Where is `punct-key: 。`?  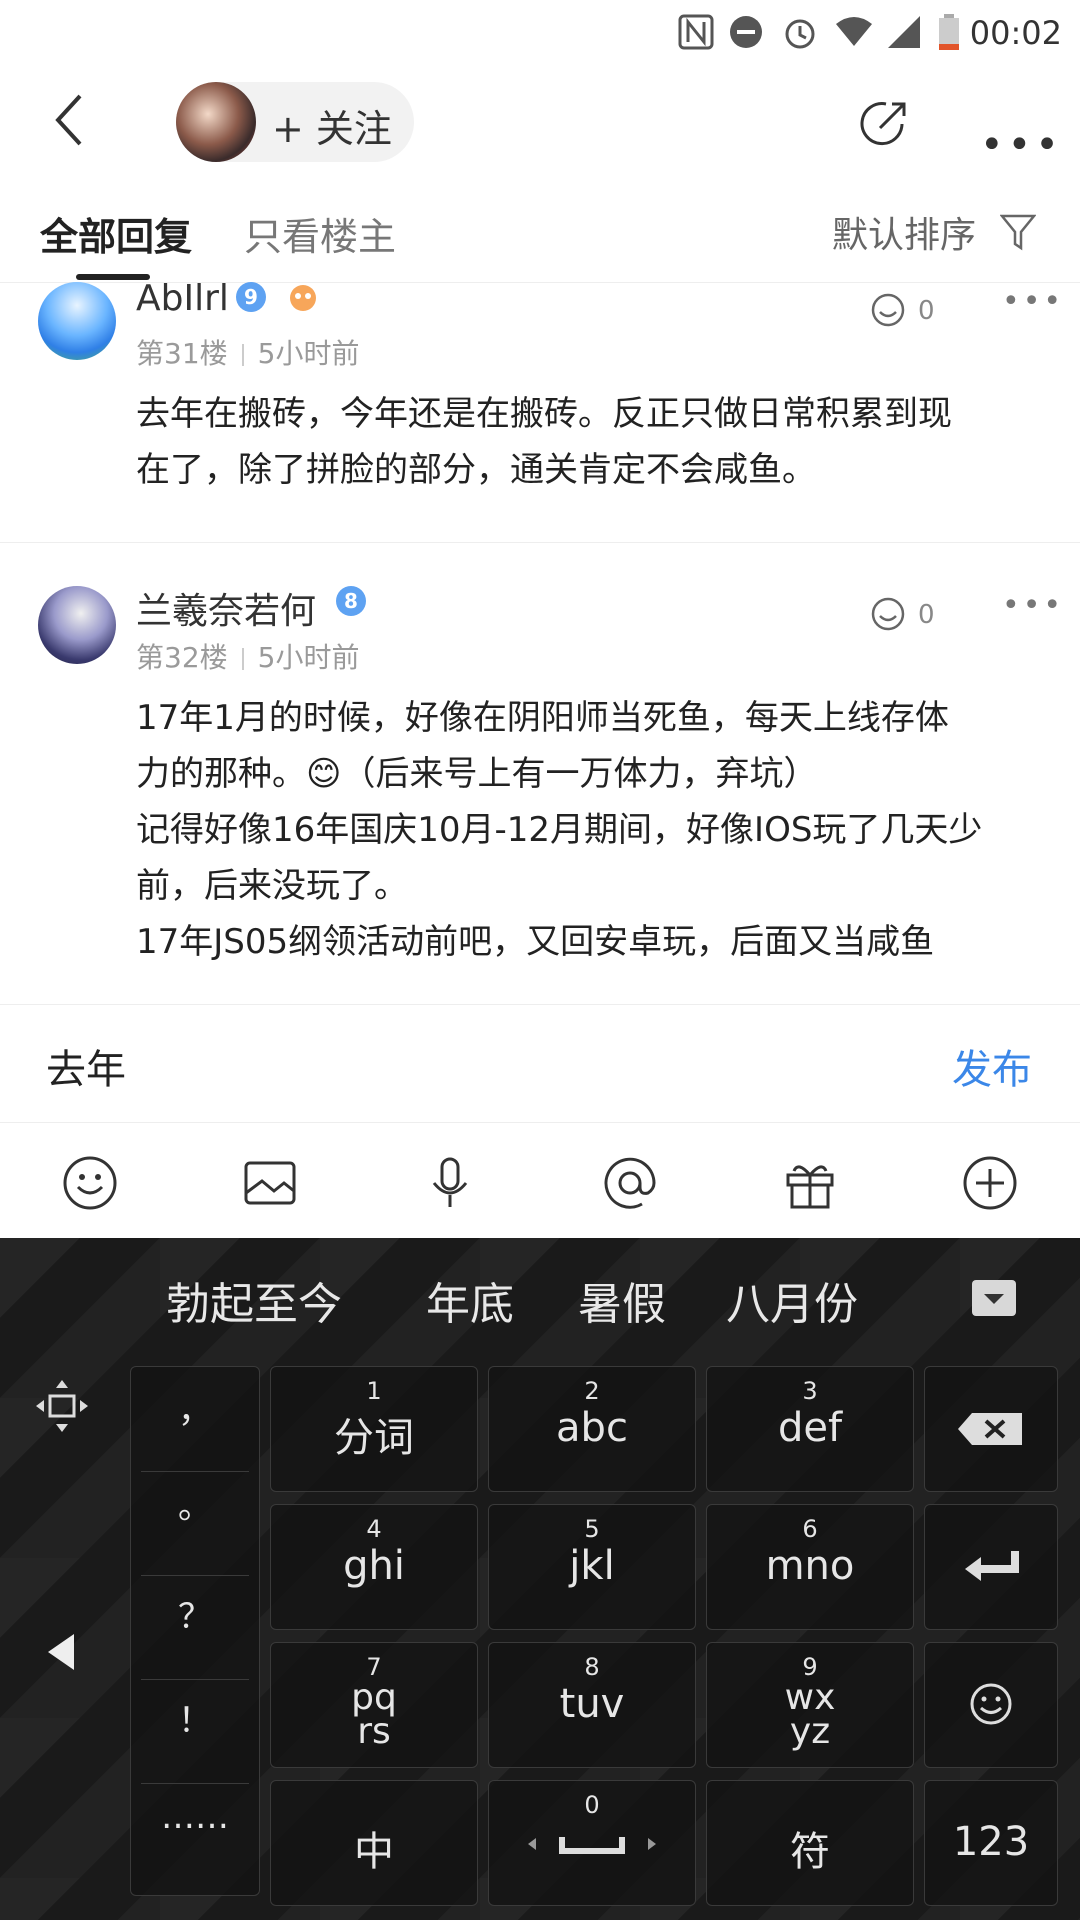
punct-key: 。 is located at coordinates (195, 1503).